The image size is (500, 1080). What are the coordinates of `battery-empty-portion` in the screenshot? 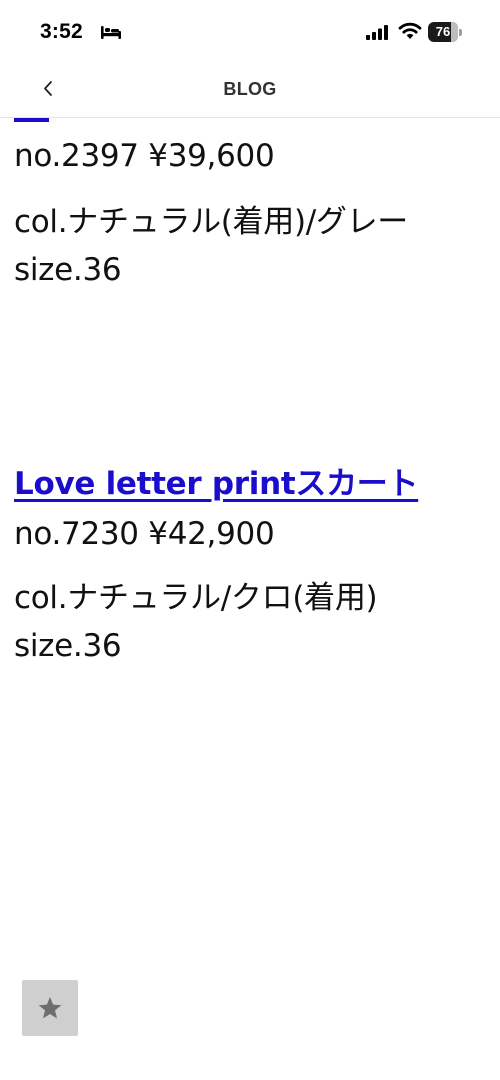 It's located at (454, 32).